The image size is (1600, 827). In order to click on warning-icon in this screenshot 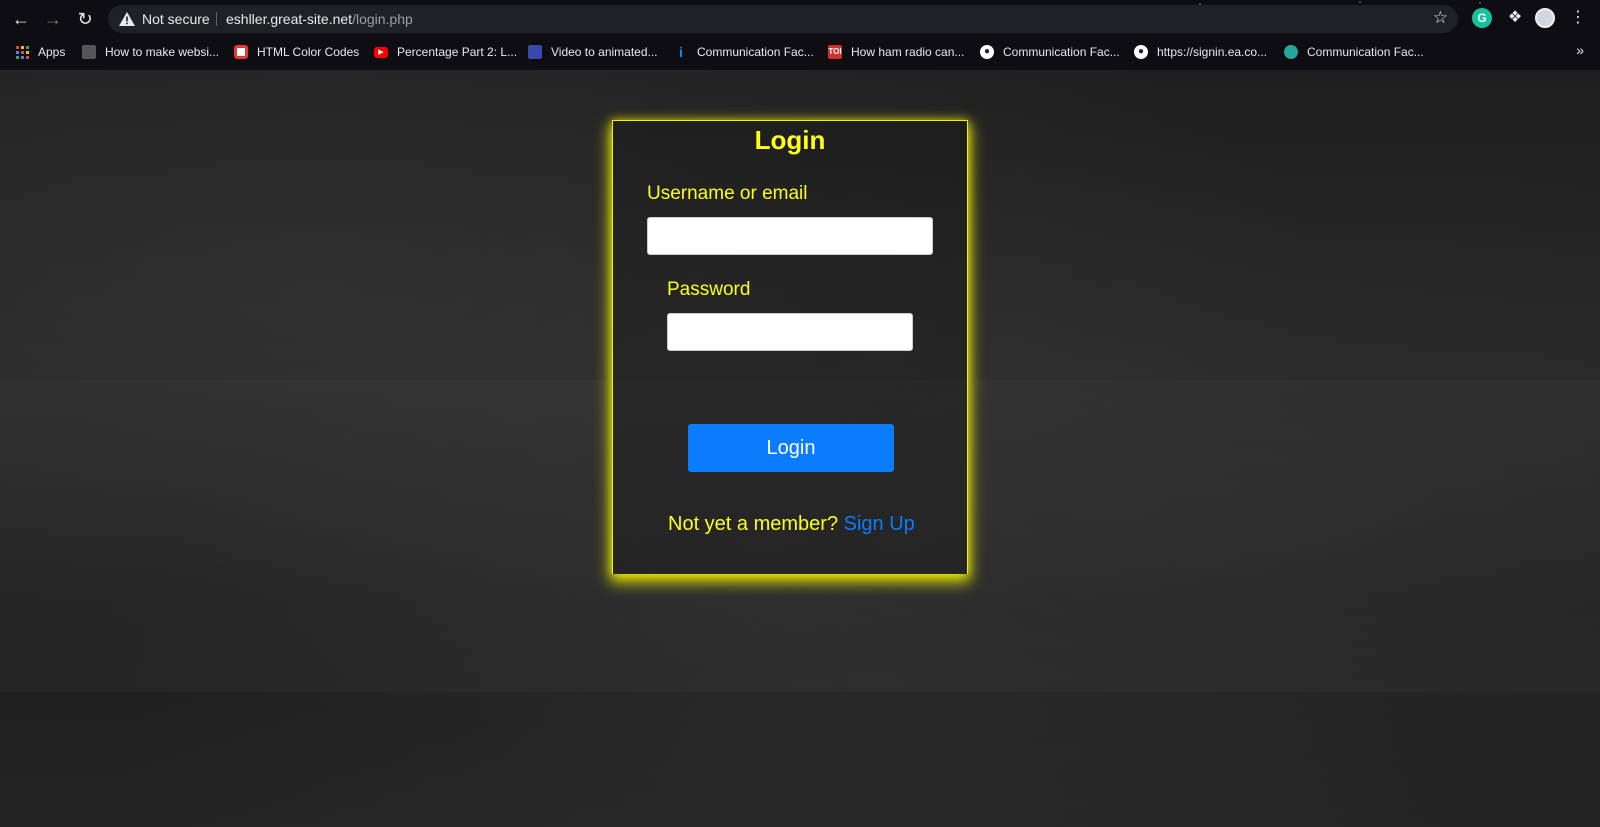, I will do `click(127, 19)`.